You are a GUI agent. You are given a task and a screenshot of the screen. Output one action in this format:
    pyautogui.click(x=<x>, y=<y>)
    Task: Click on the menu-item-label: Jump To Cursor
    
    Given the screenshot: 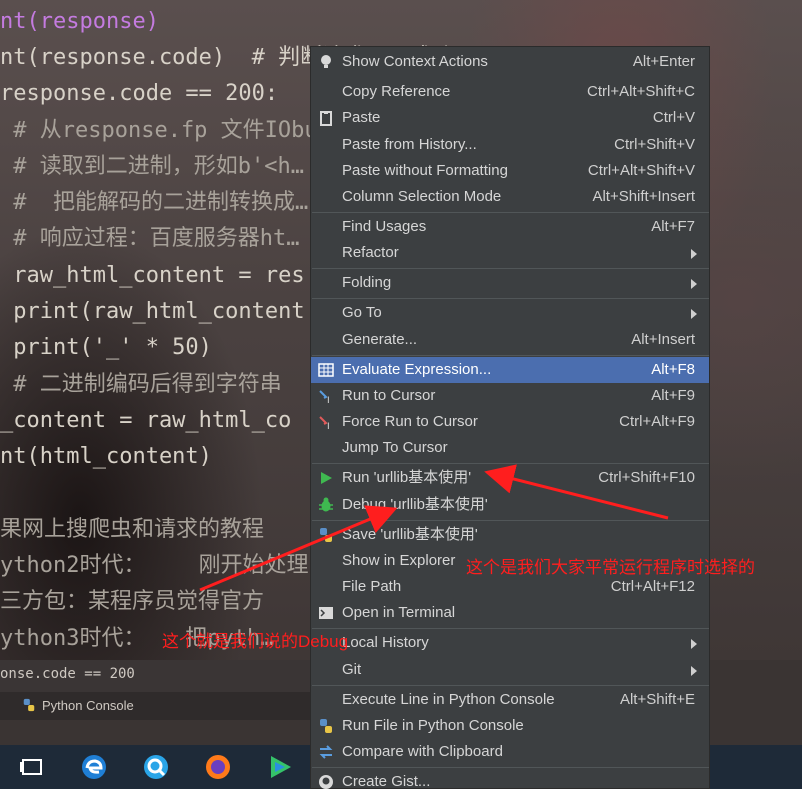 What is the action you would take?
    pyautogui.click(x=395, y=447)
    